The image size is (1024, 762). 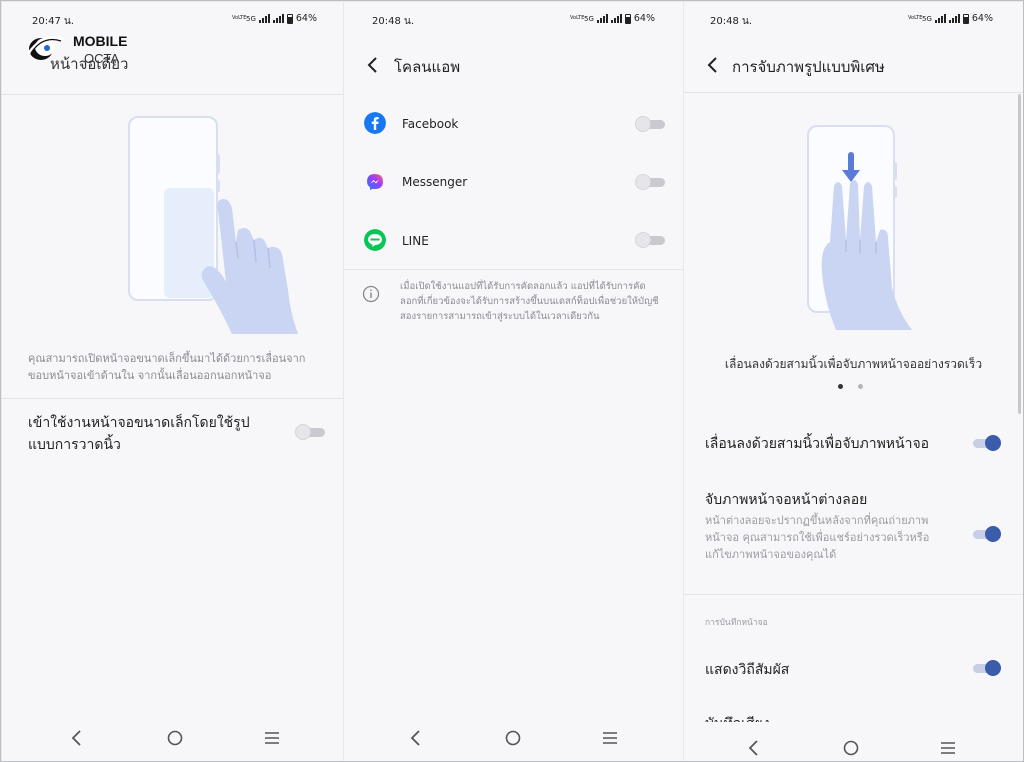 What do you see at coordinates (213, 225) in the screenshot?
I see `one-handed-illustration` at bounding box center [213, 225].